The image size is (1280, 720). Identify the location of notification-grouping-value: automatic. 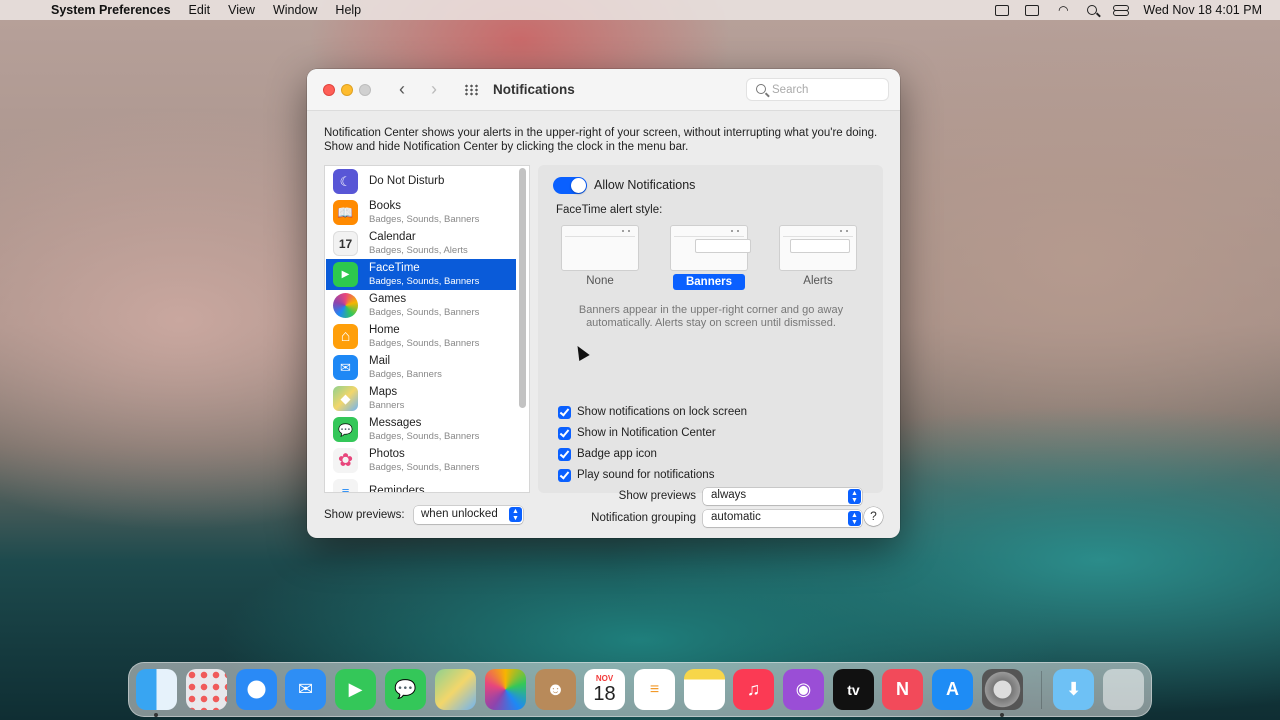
(736, 517).